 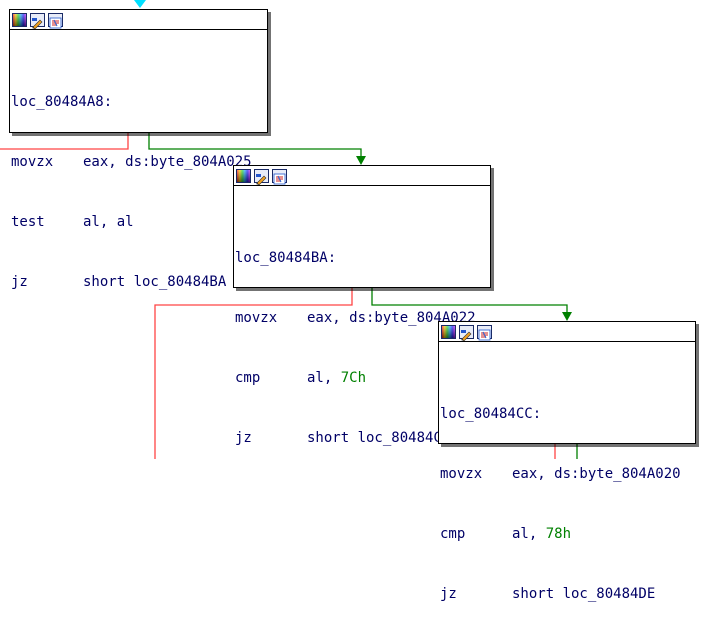 I want to click on operands: short loc_80484BA, so click(x=155, y=282).